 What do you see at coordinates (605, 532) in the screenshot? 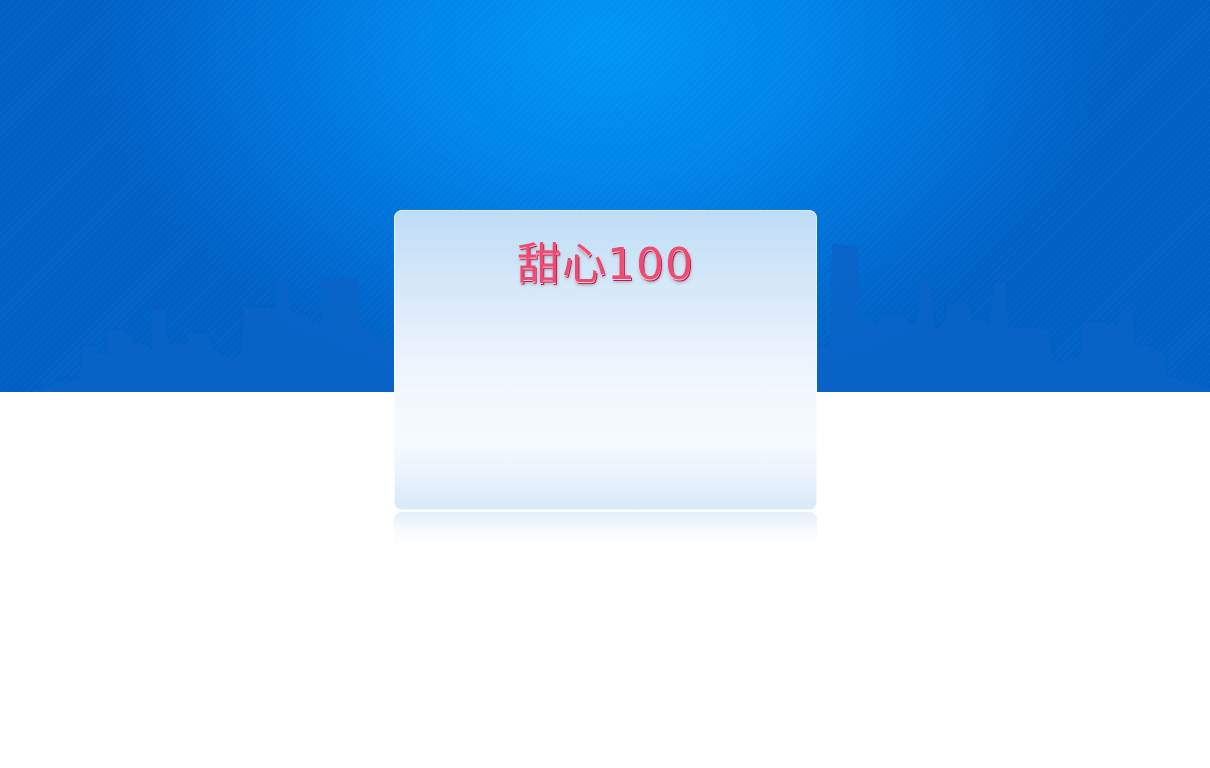
I see `card-reflection` at bounding box center [605, 532].